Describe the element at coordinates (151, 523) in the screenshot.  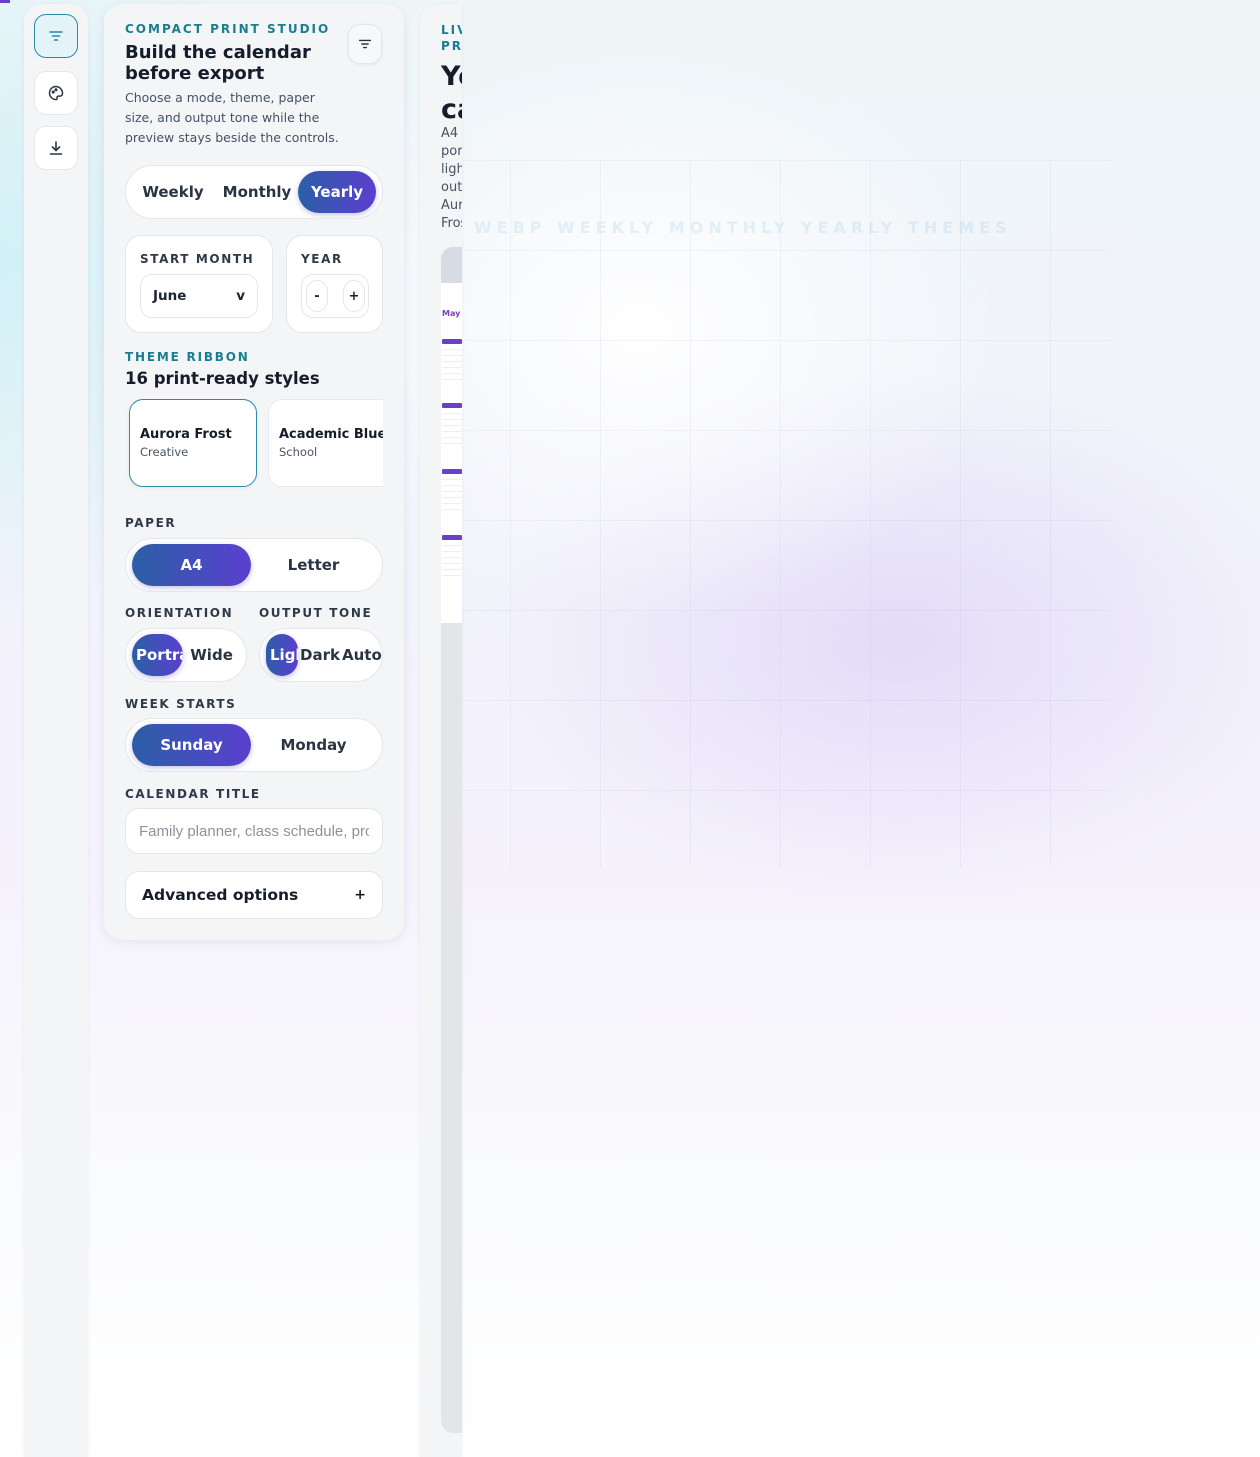
I see `paper-label: PAPER` at that location.